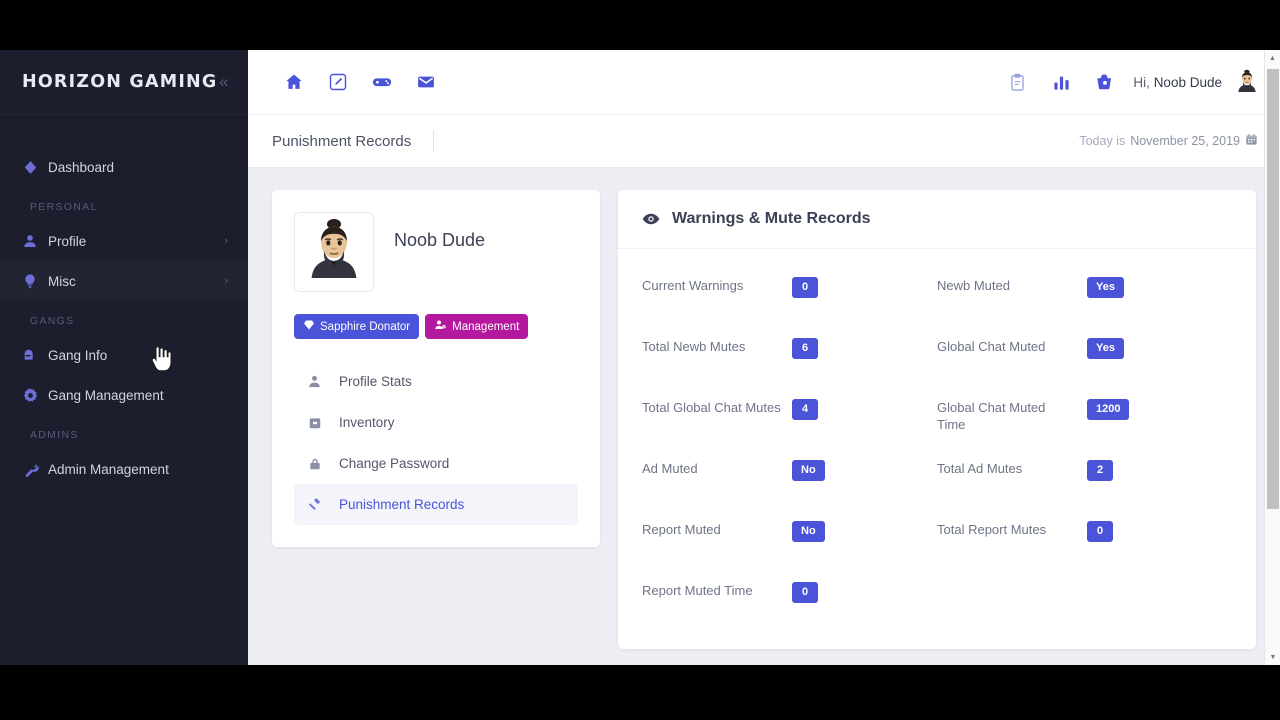  I want to click on sidebar-item-dashboard: Dashboard, so click(124, 167).